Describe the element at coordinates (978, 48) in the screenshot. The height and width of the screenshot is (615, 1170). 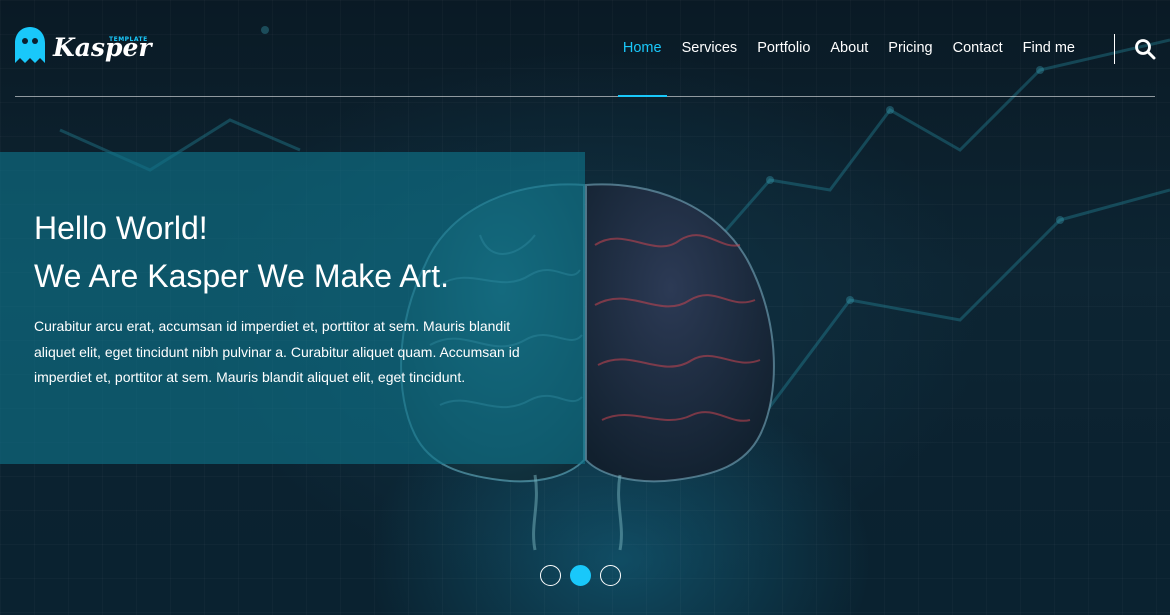
I see `nav-link-contact: Contact` at that location.